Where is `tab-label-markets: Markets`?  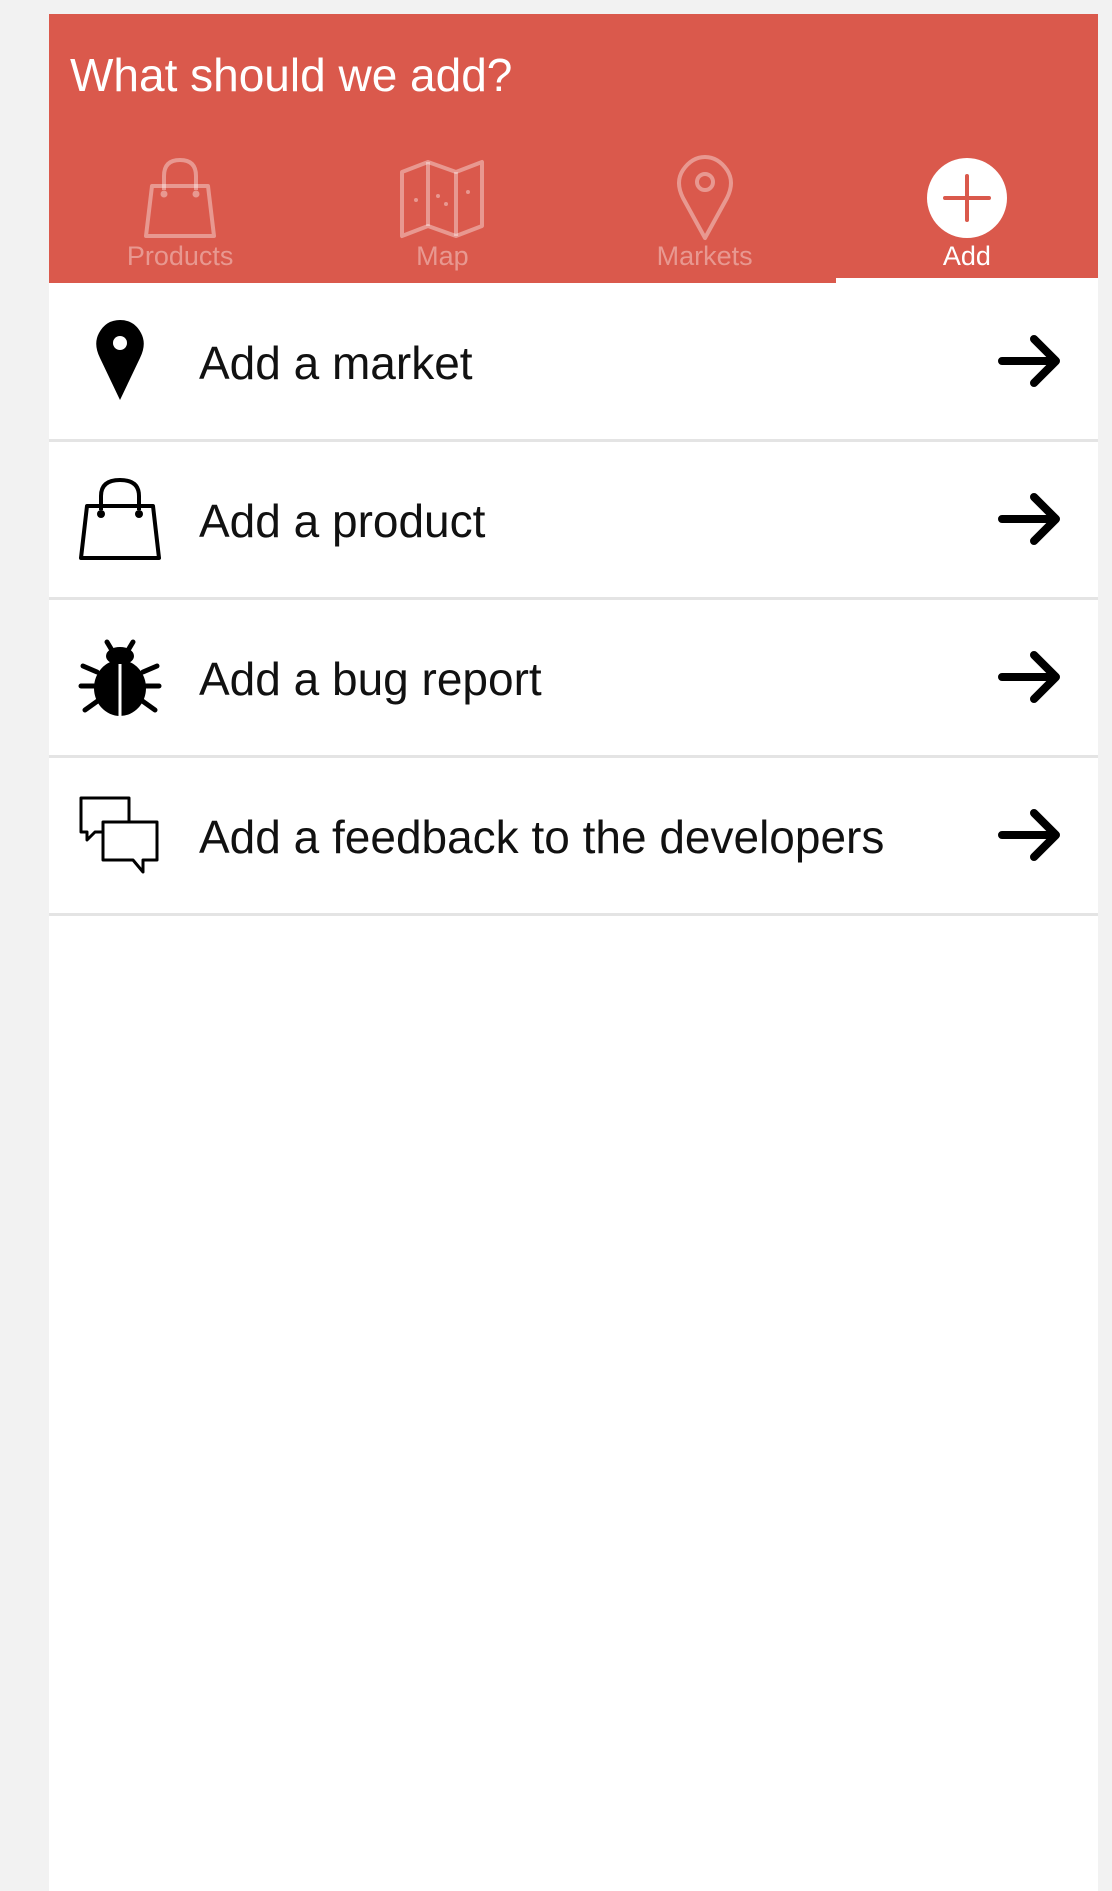 tab-label-markets: Markets is located at coordinates (704, 256).